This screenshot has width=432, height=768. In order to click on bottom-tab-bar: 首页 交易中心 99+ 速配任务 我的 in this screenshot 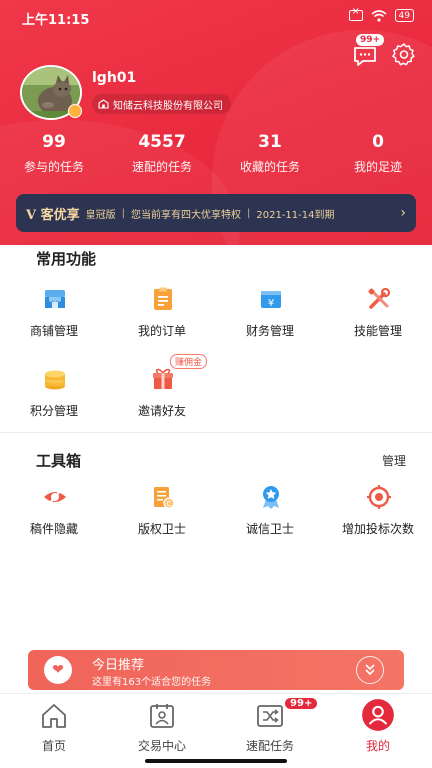, I will do `click(216, 730)`.